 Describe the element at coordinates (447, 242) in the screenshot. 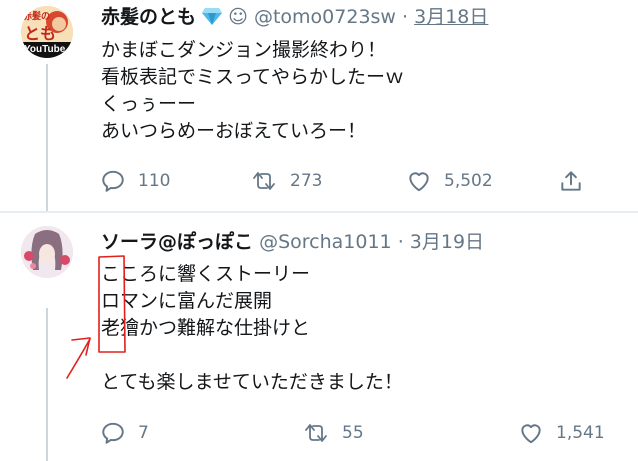

I see `tweet-date: 3月19日` at that location.